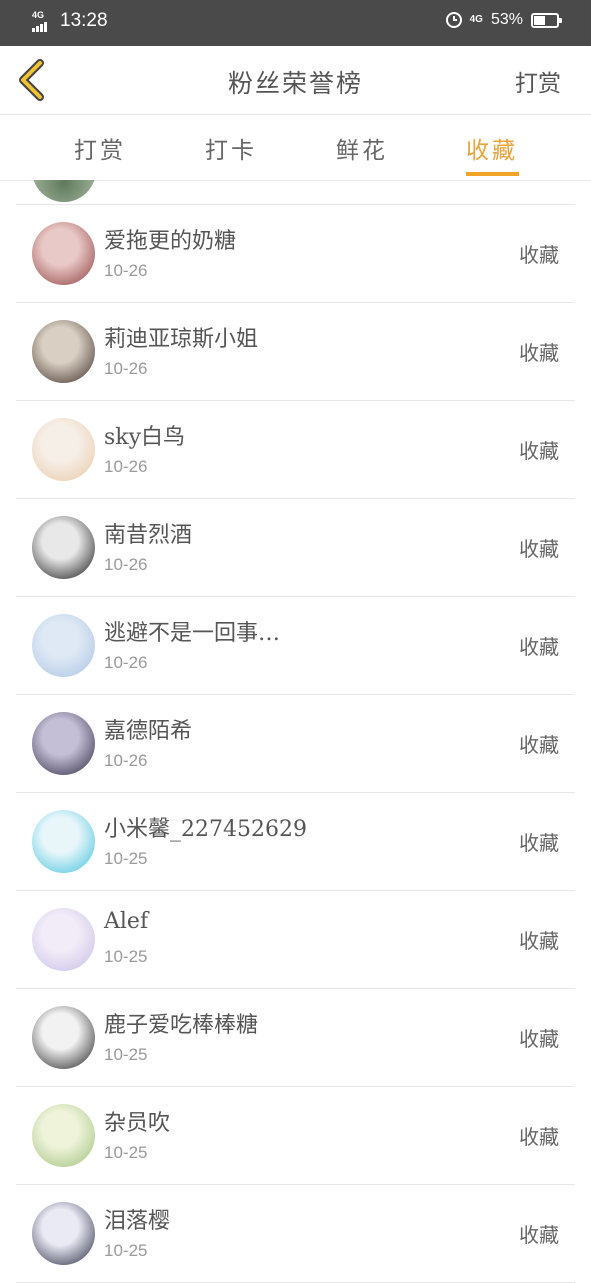 The height and width of the screenshot is (1283, 591). What do you see at coordinates (231, 148) in the screenshot?
I see `tab-checkin: 打卡` at bounding box center [231, 148].